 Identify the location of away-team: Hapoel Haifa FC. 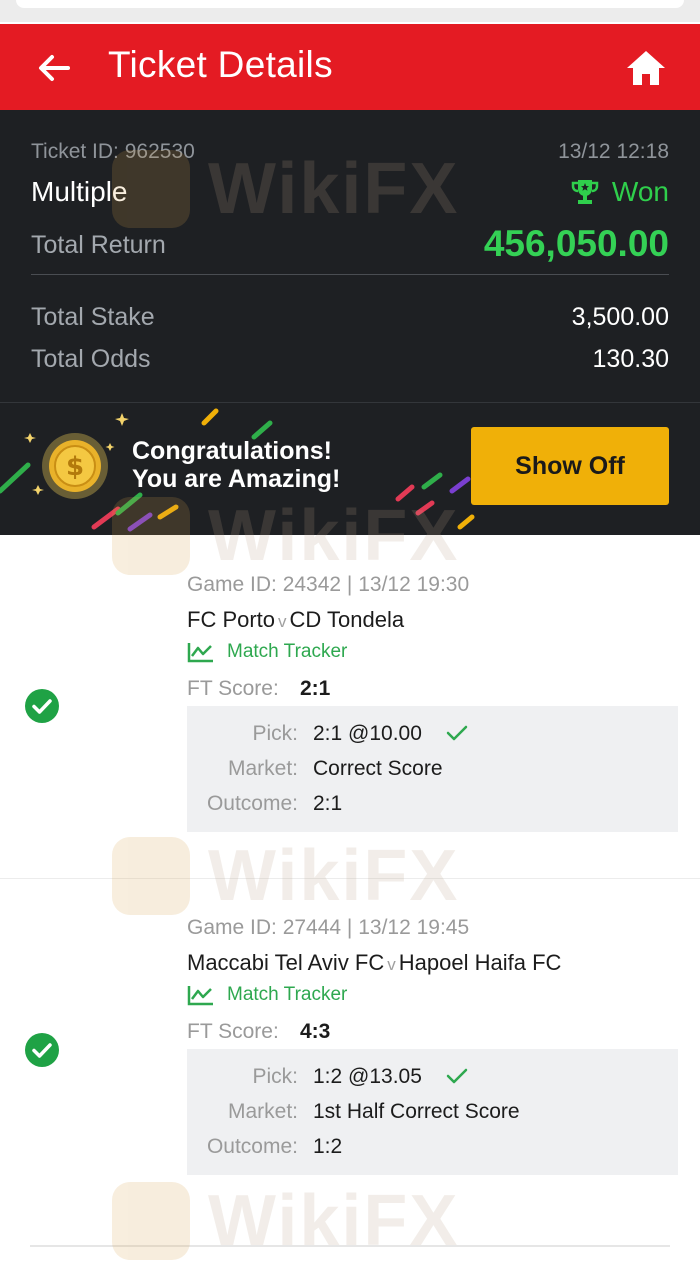
(480, 962).